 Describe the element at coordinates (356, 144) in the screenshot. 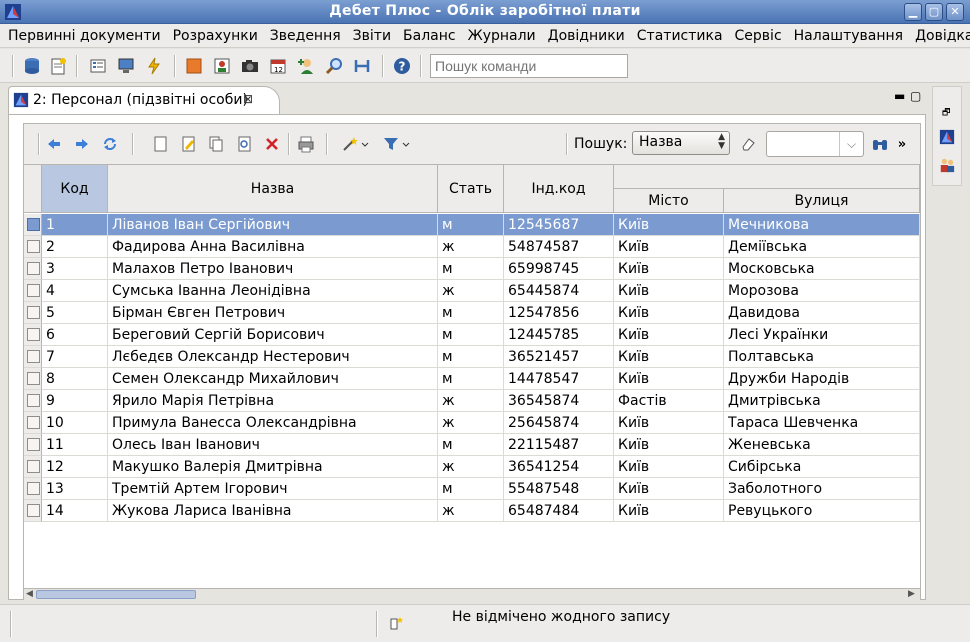

I see `magic-wand-menu-icon` at that location.